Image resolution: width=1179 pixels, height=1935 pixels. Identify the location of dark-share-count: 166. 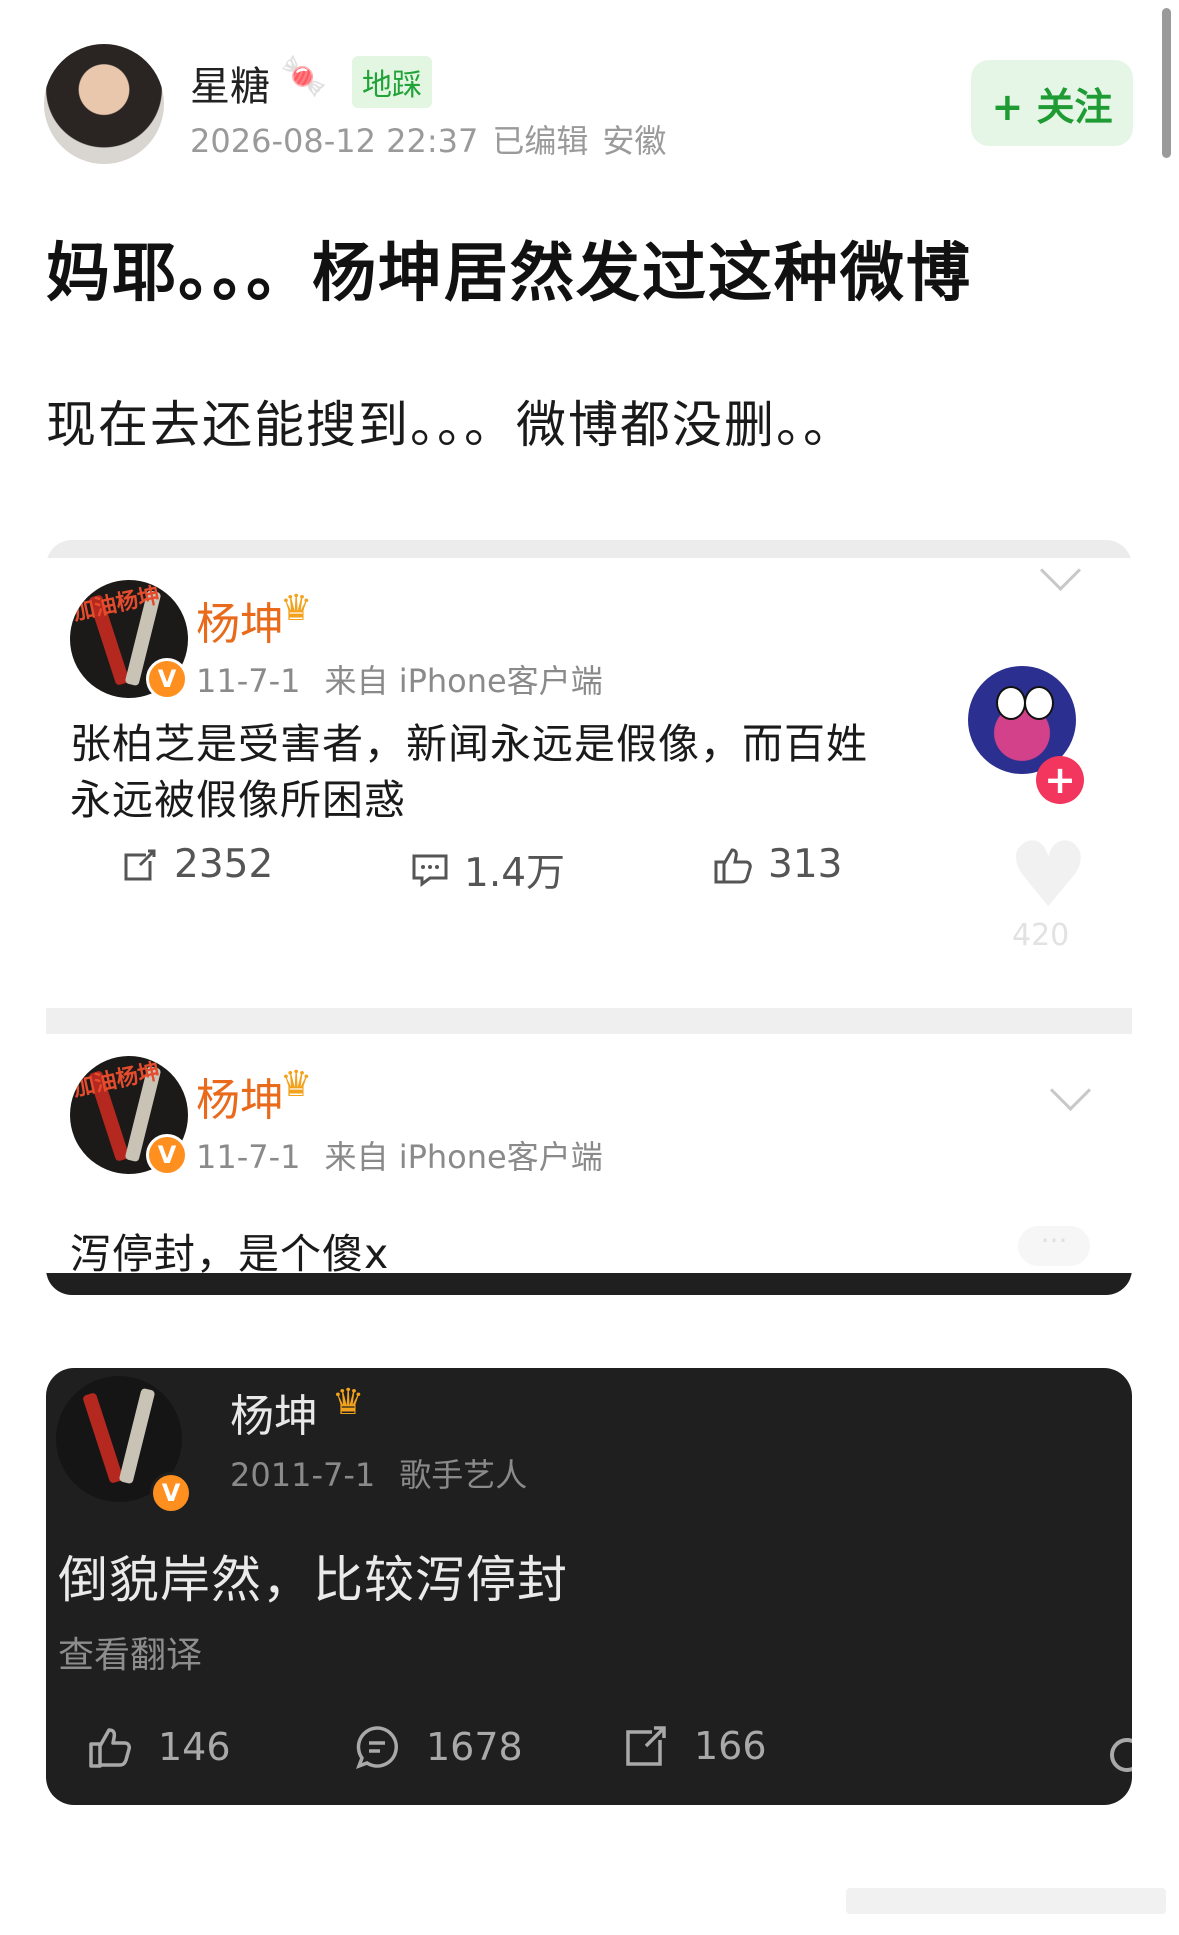
(730, 1746).